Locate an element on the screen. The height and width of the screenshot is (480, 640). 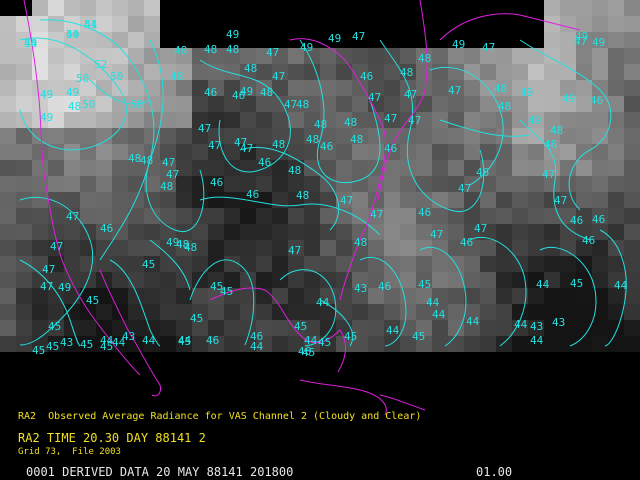
contour-value-label: 43 is located at coordinates (360, 288).